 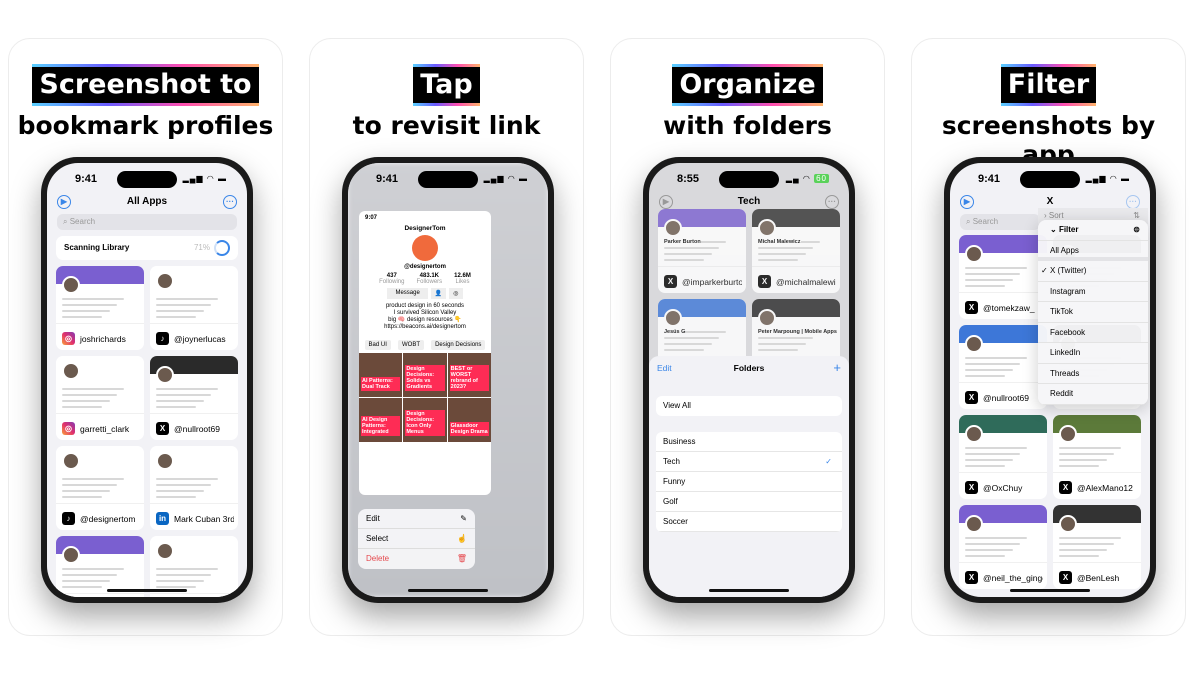 I want to click on video-thumbnail: Design Decisions: Icon Only Menus, so click(x=425, y=420).